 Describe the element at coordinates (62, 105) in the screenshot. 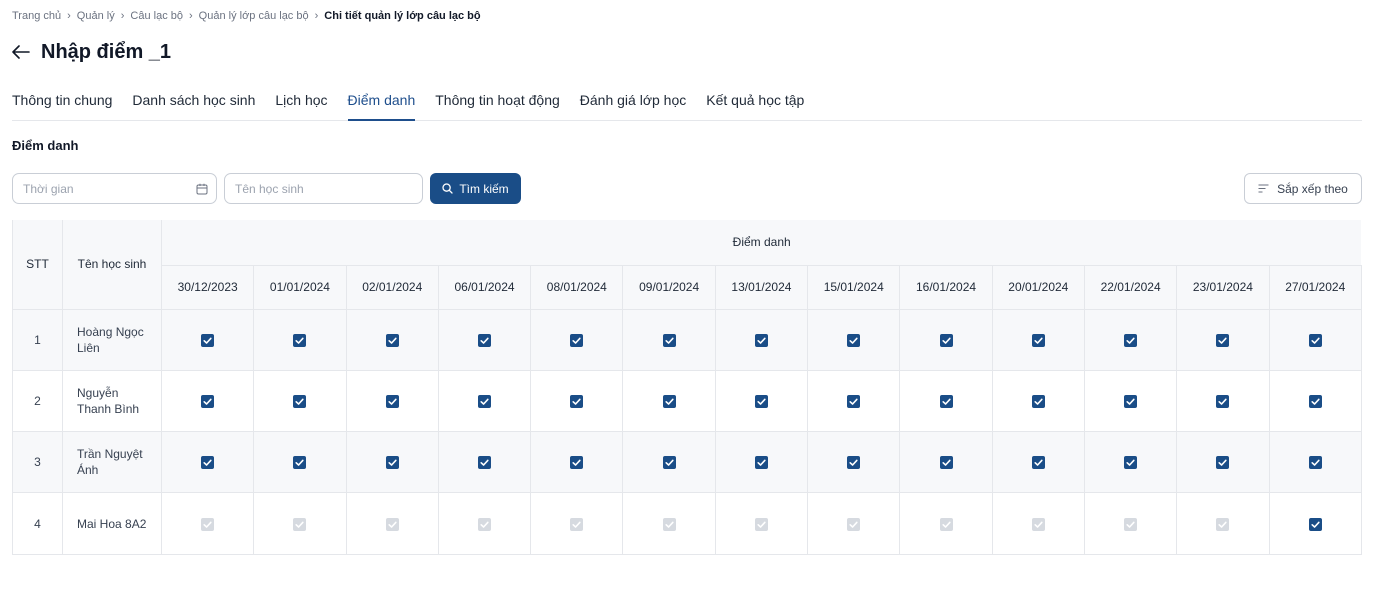

I see `tab-item: Thông tin chung` at that location.